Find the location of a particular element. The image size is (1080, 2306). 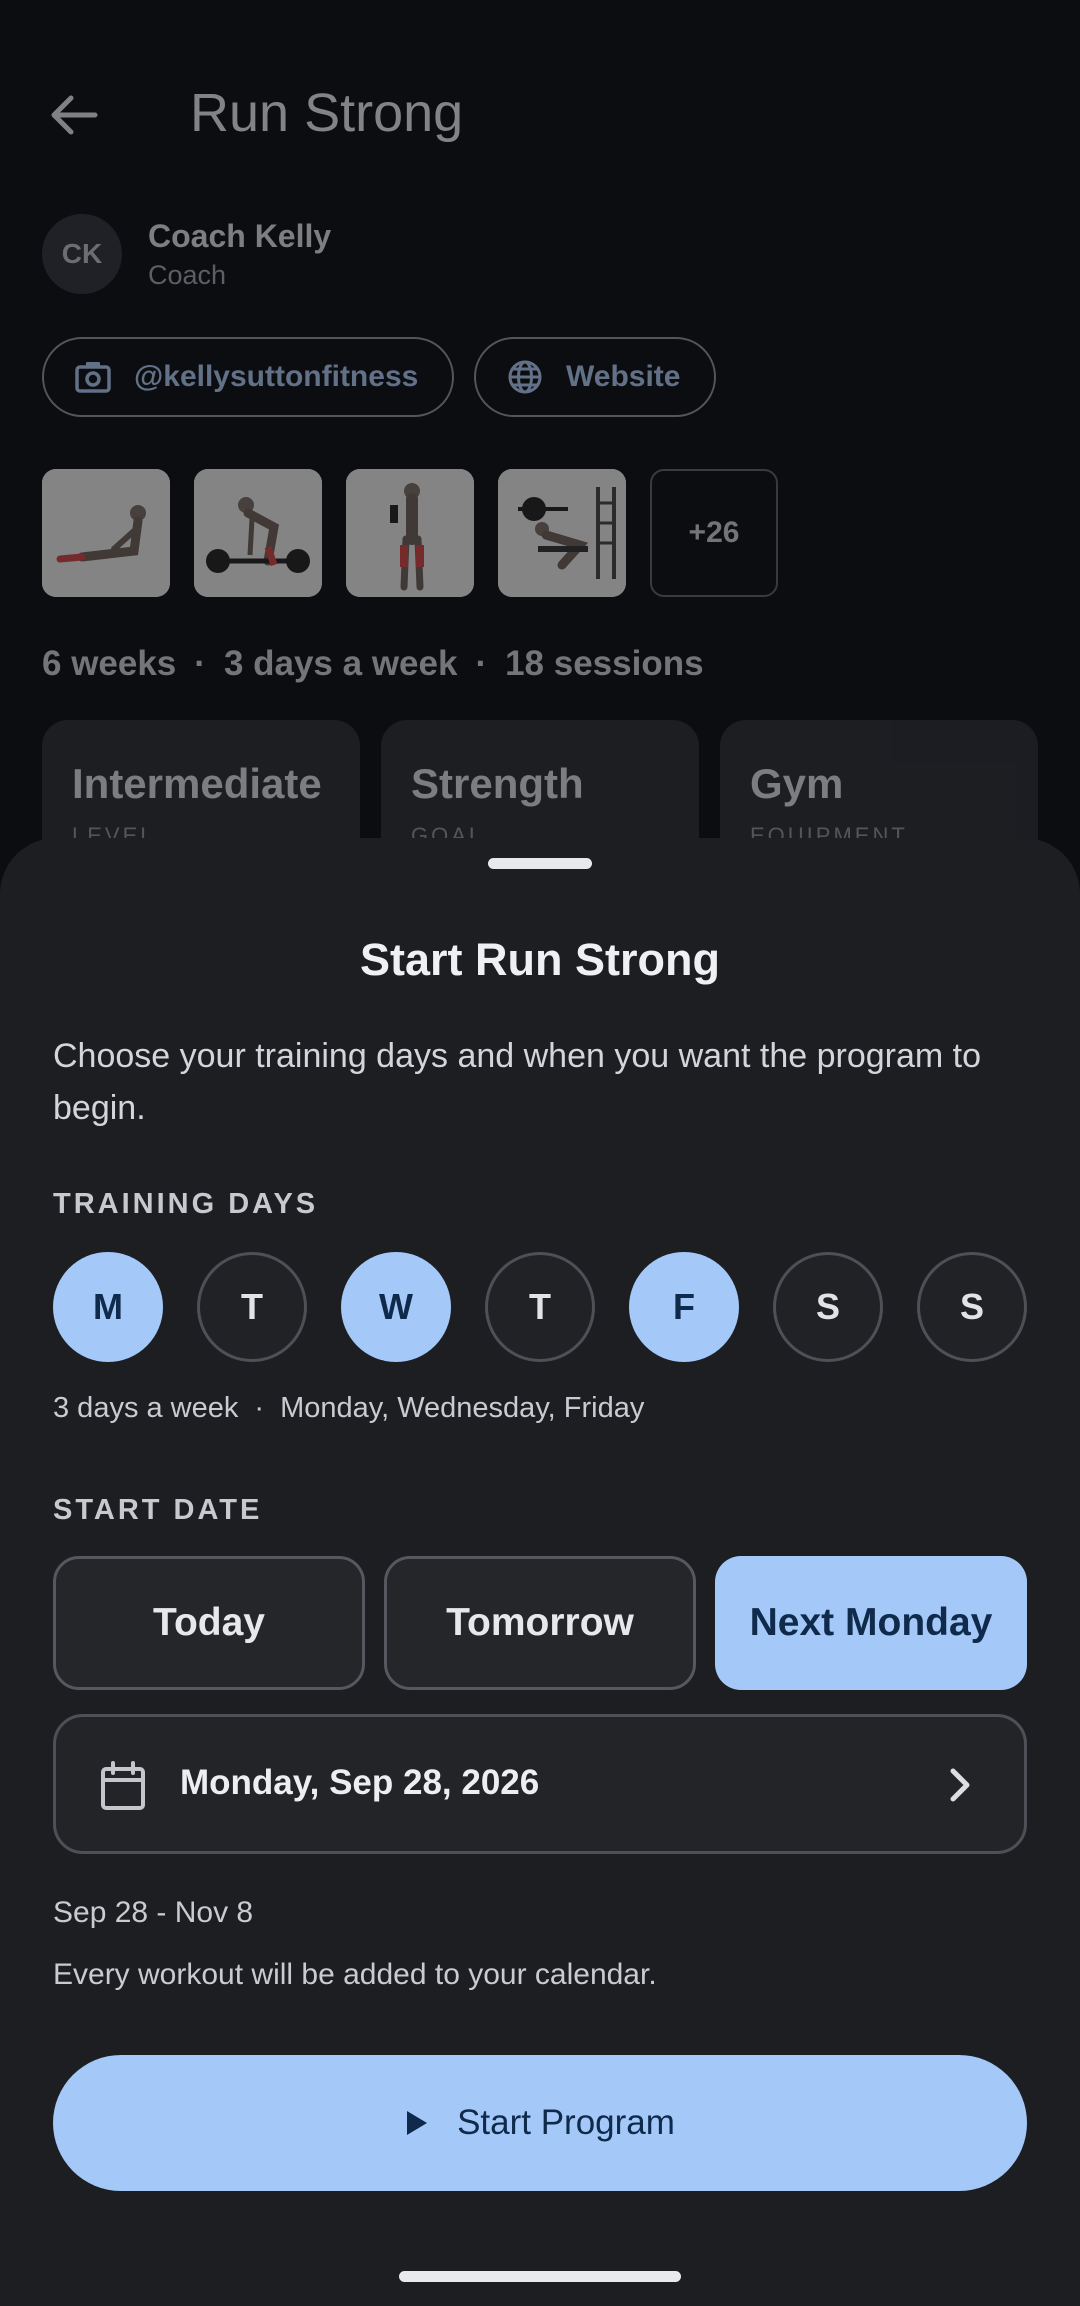

sheet-title: Start Run Strong is located at coordinates (540, 959).